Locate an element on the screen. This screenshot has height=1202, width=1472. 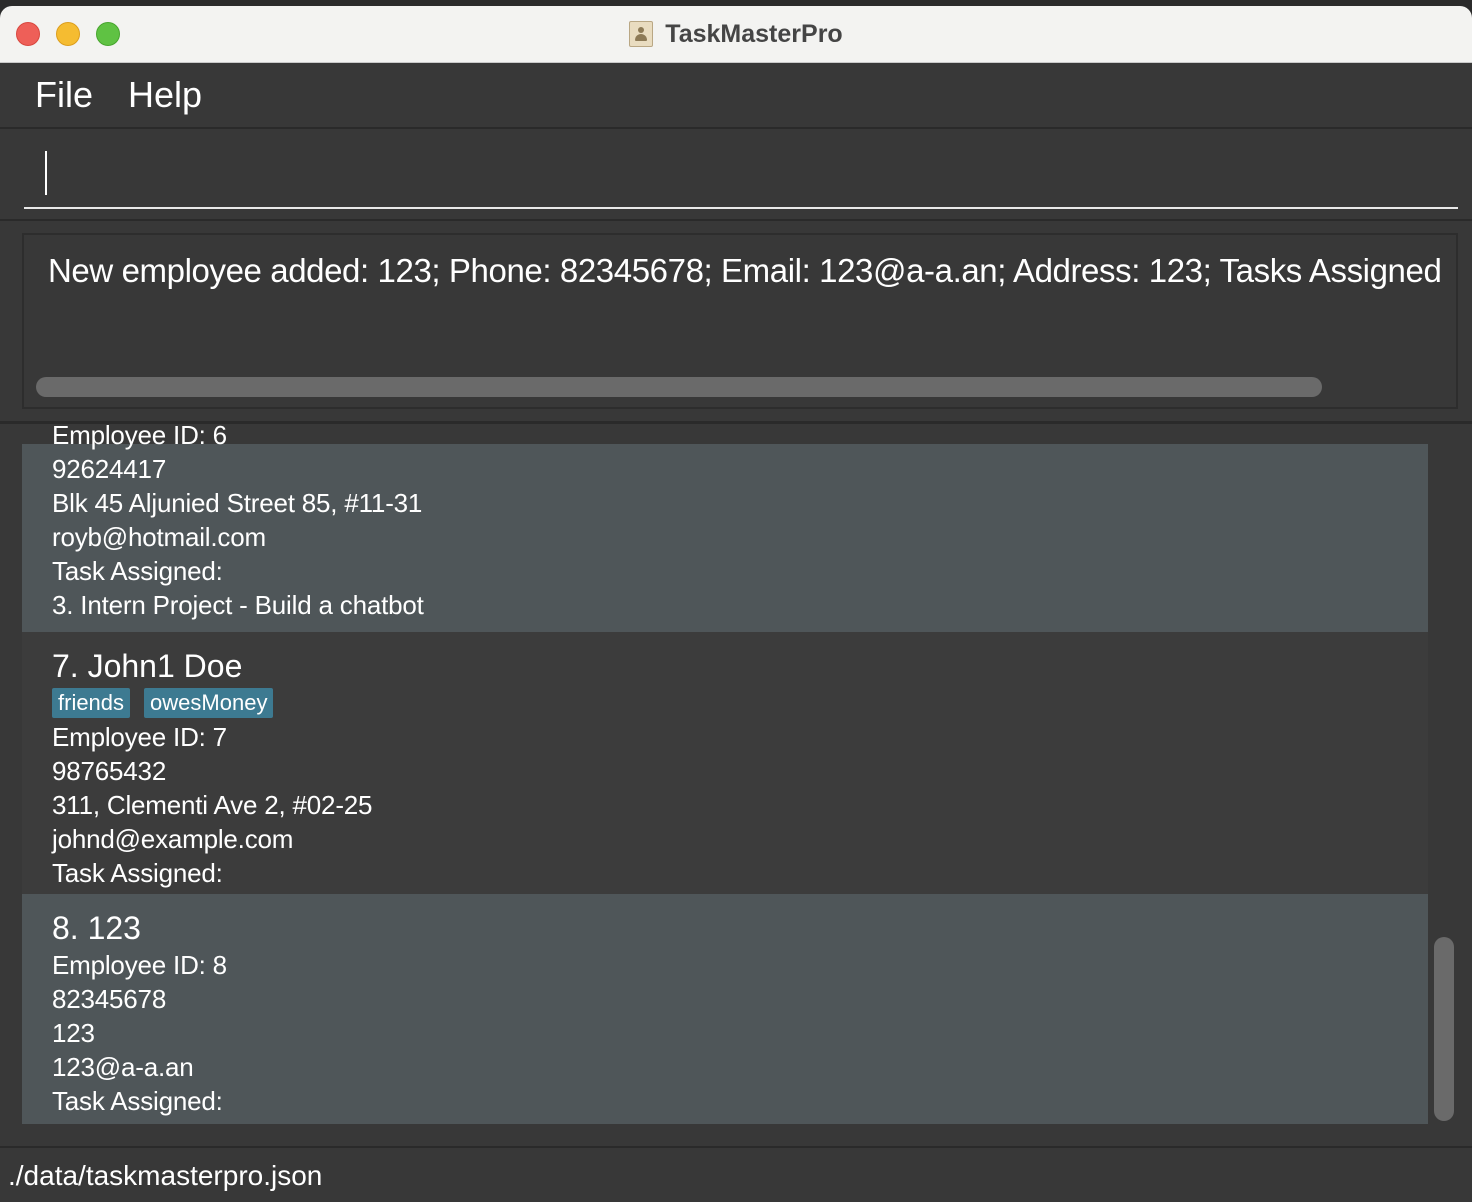
employee-phone: 82345678 is located at coordinates (109, 999).